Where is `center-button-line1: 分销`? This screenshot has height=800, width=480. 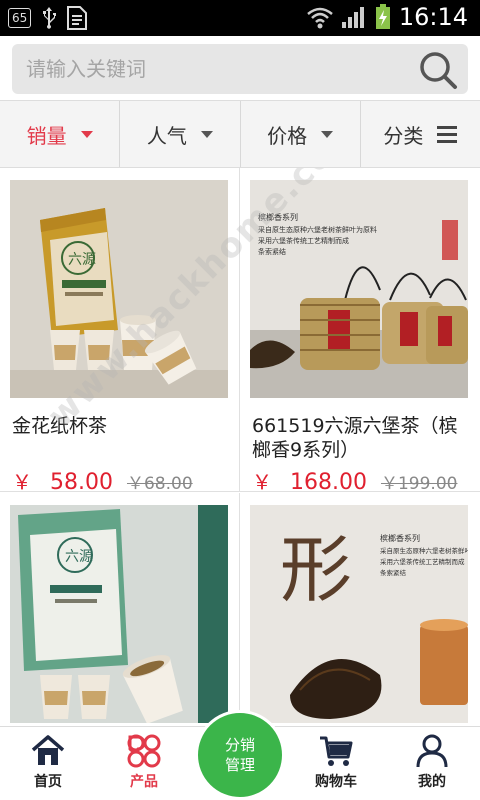
center-button-line1: 分销 is located at coordinates (239, 745).